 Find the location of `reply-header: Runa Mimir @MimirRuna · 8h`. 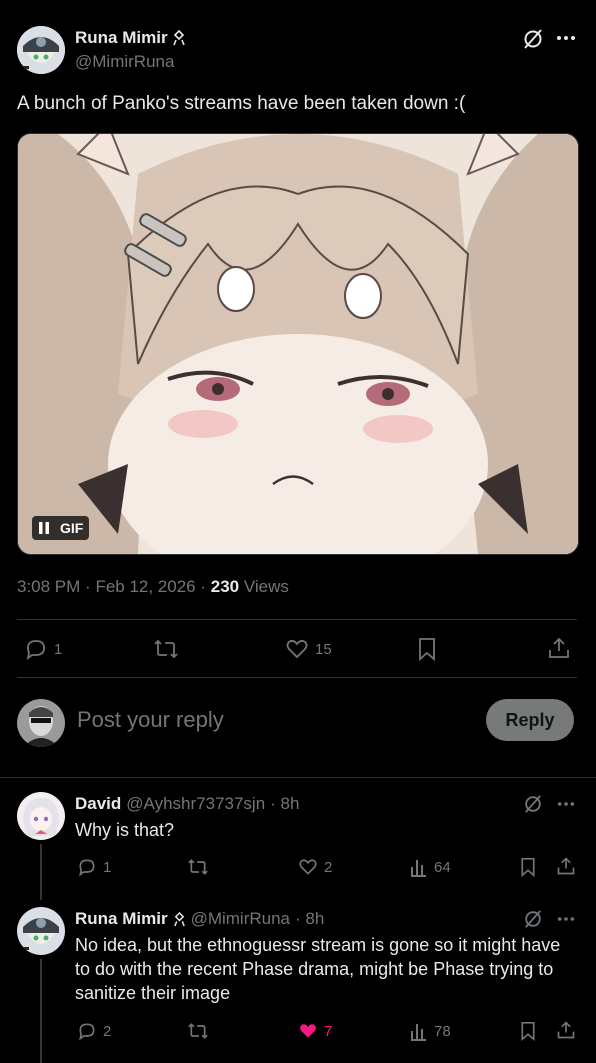

reply-header: Runa Mimir @MimirRuna · 8h is located at coordinates (199, 919).